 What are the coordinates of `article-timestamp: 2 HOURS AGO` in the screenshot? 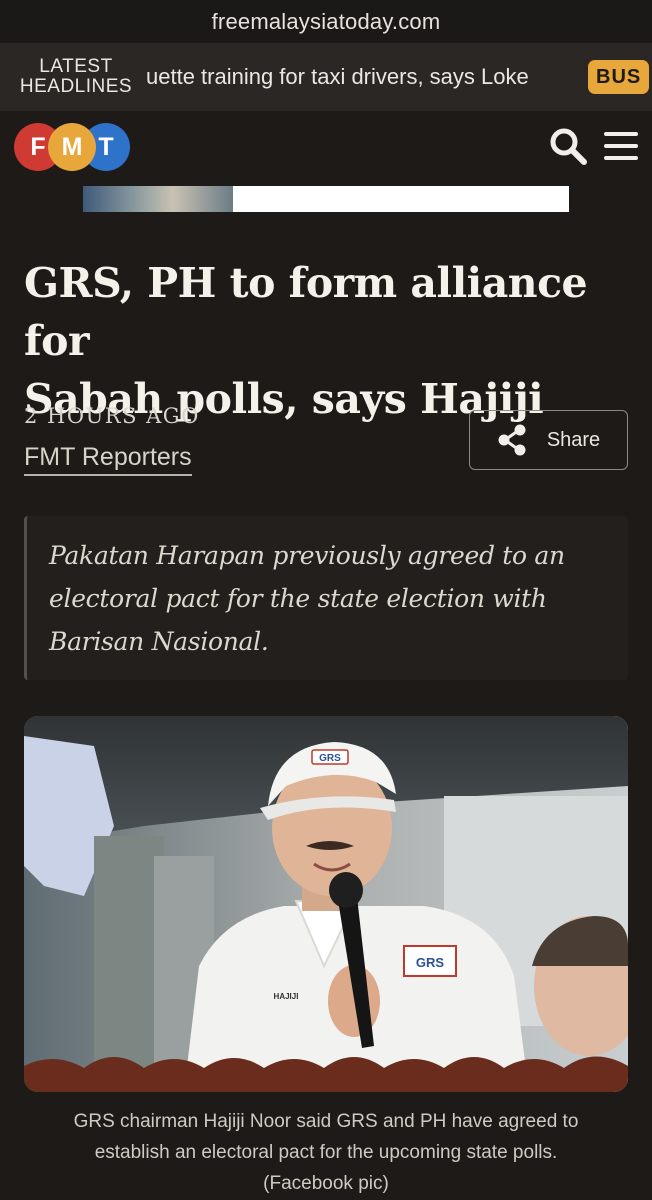 It's located at (112, 416).